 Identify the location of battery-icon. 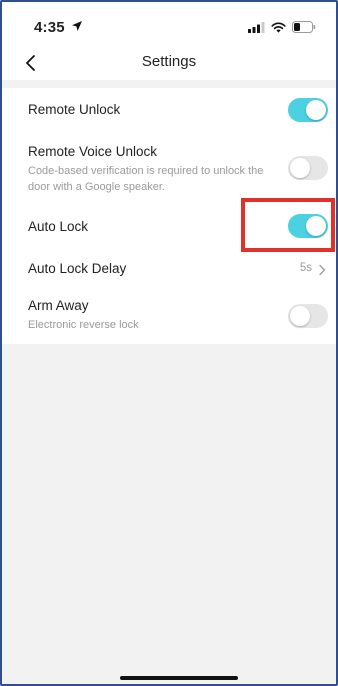
(304, 29).